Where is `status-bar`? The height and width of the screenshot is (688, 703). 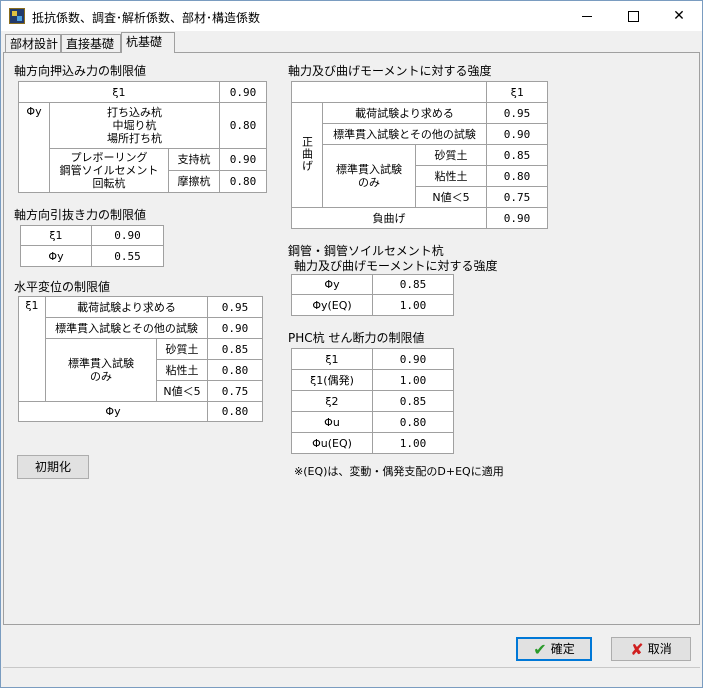
status-bar is located at coordinates (351, 676).